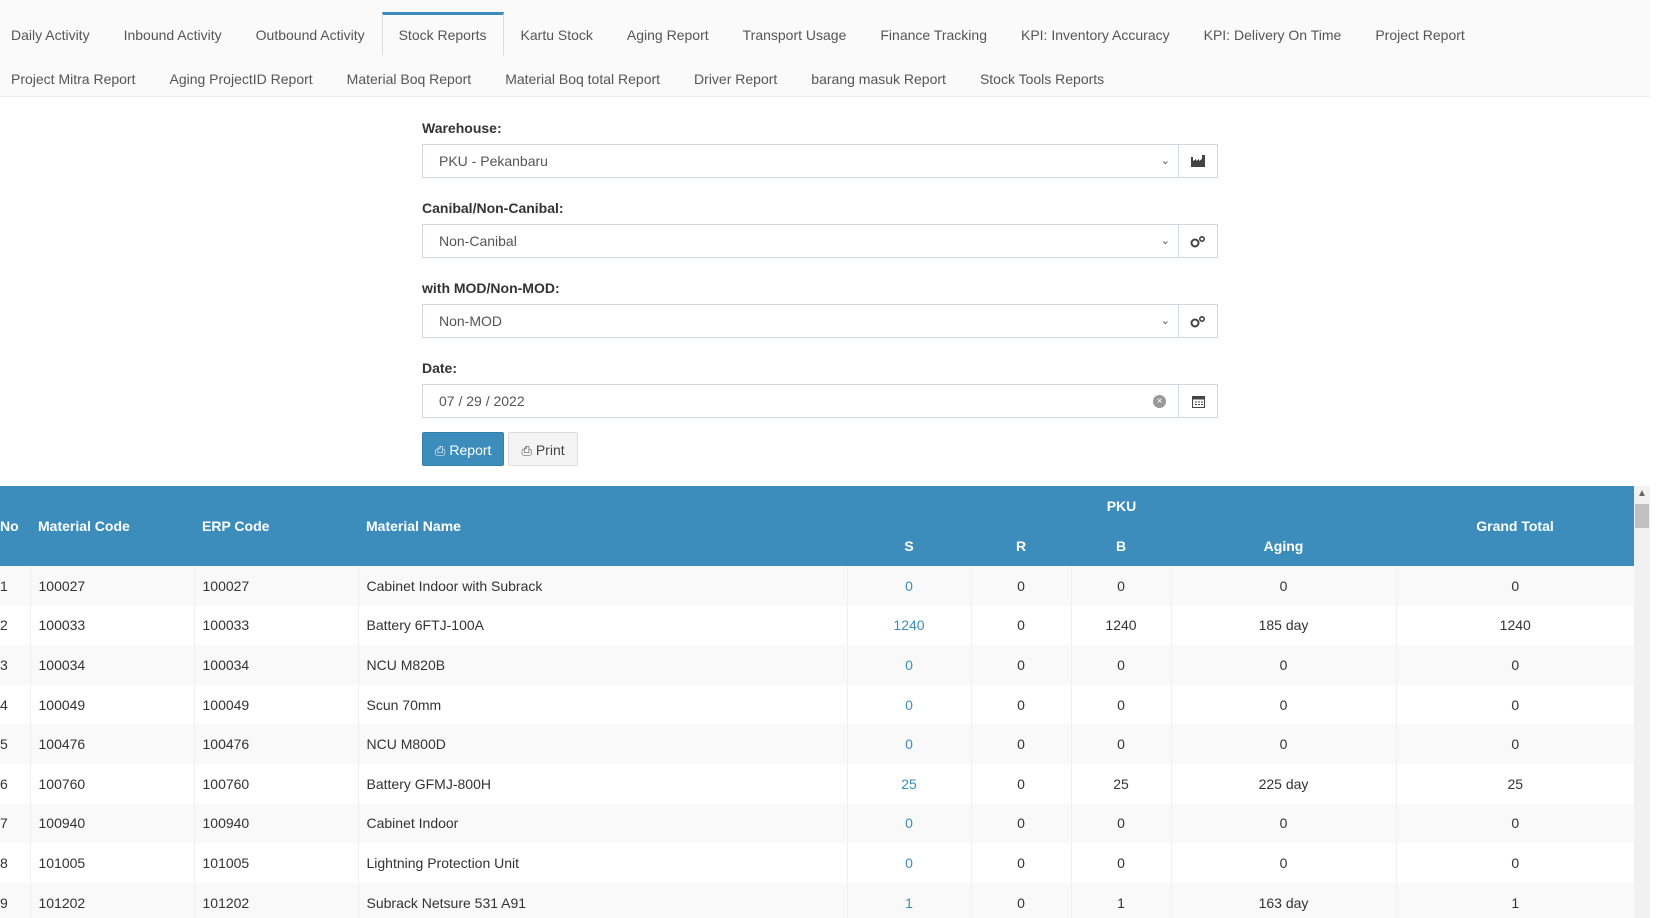 The width and height of the screenshot is (1660, 918). Describe the element at coordinates (1198, 401) in the screenshot. I see `calendar-icon` at that location.